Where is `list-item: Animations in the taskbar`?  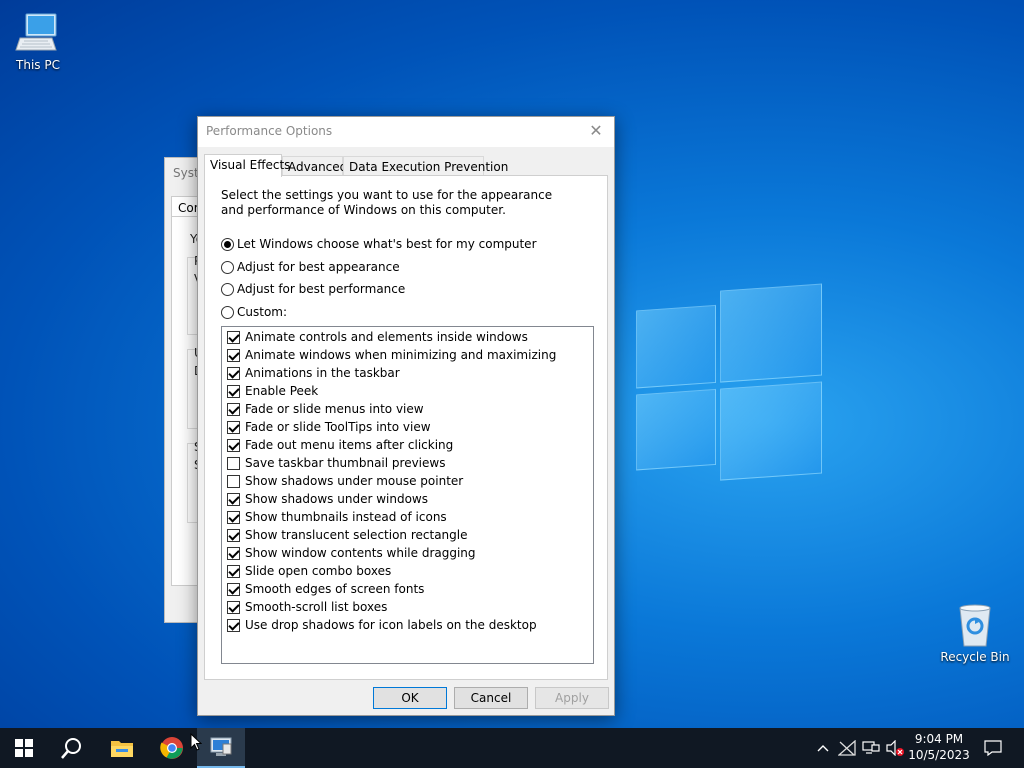
list-item: Animations in the taskbar is located at coordinates (313, 373).